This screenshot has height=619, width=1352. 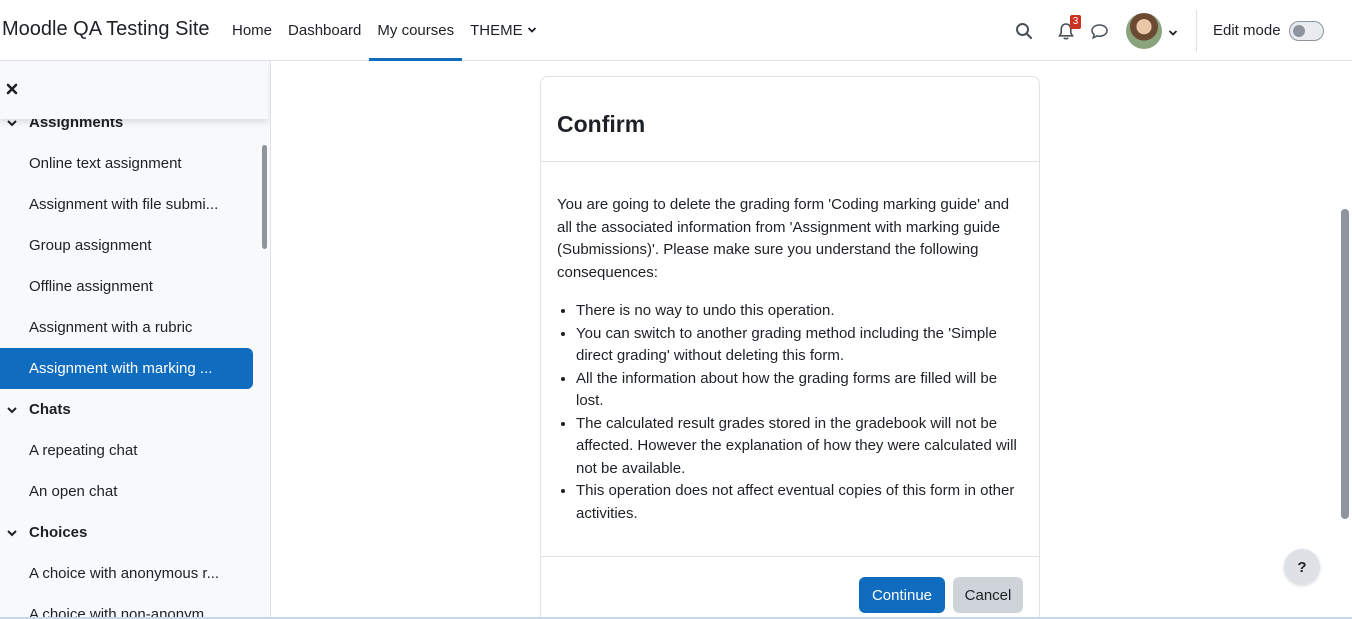 What do you see at coordinates (902, 595) in the screenshot?
I see `continue-button: Continue` at bounding box center [902, 595].